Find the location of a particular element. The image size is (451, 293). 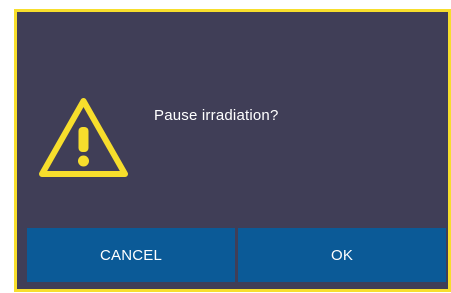

dialog-message: Pause irradiation? is located at coordinates (216, 115).